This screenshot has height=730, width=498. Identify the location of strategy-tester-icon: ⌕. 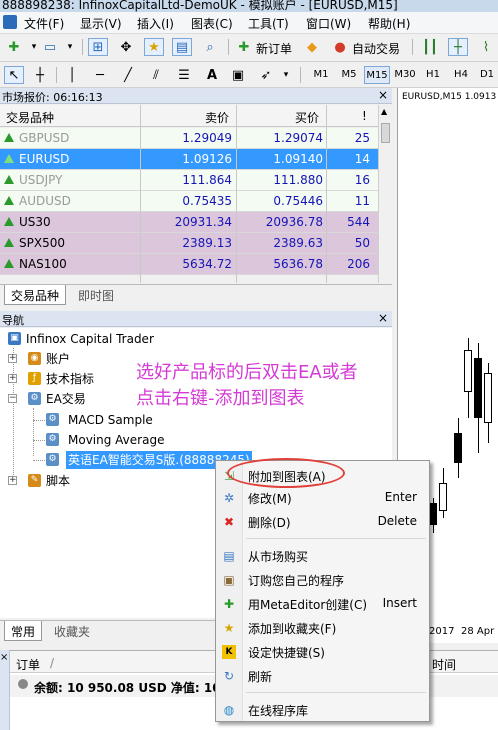
(210, 47).